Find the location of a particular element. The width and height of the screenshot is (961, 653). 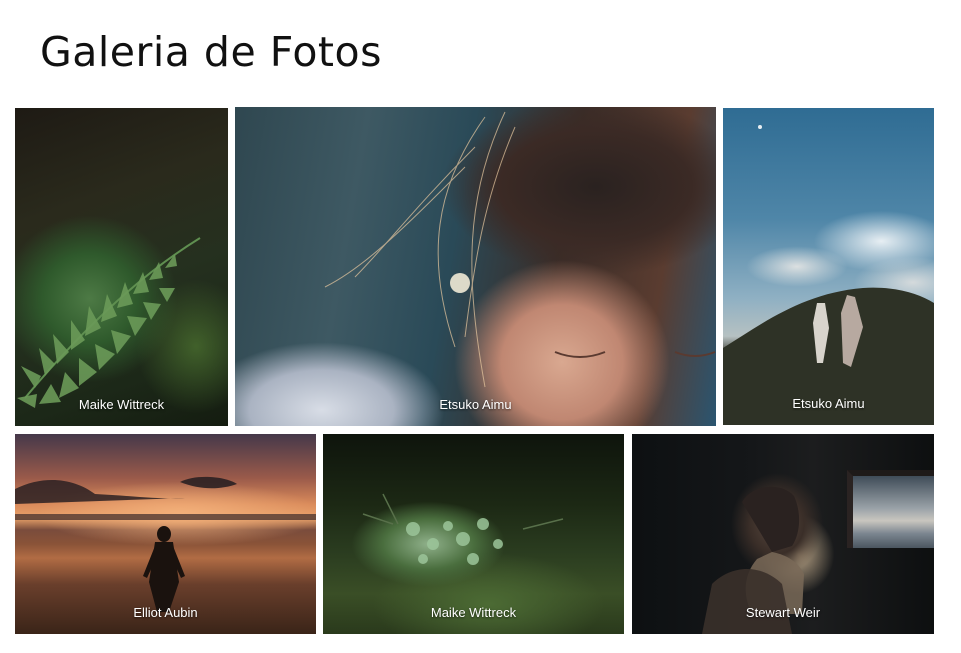

sky-people-image is located at coordinates (828, 275).